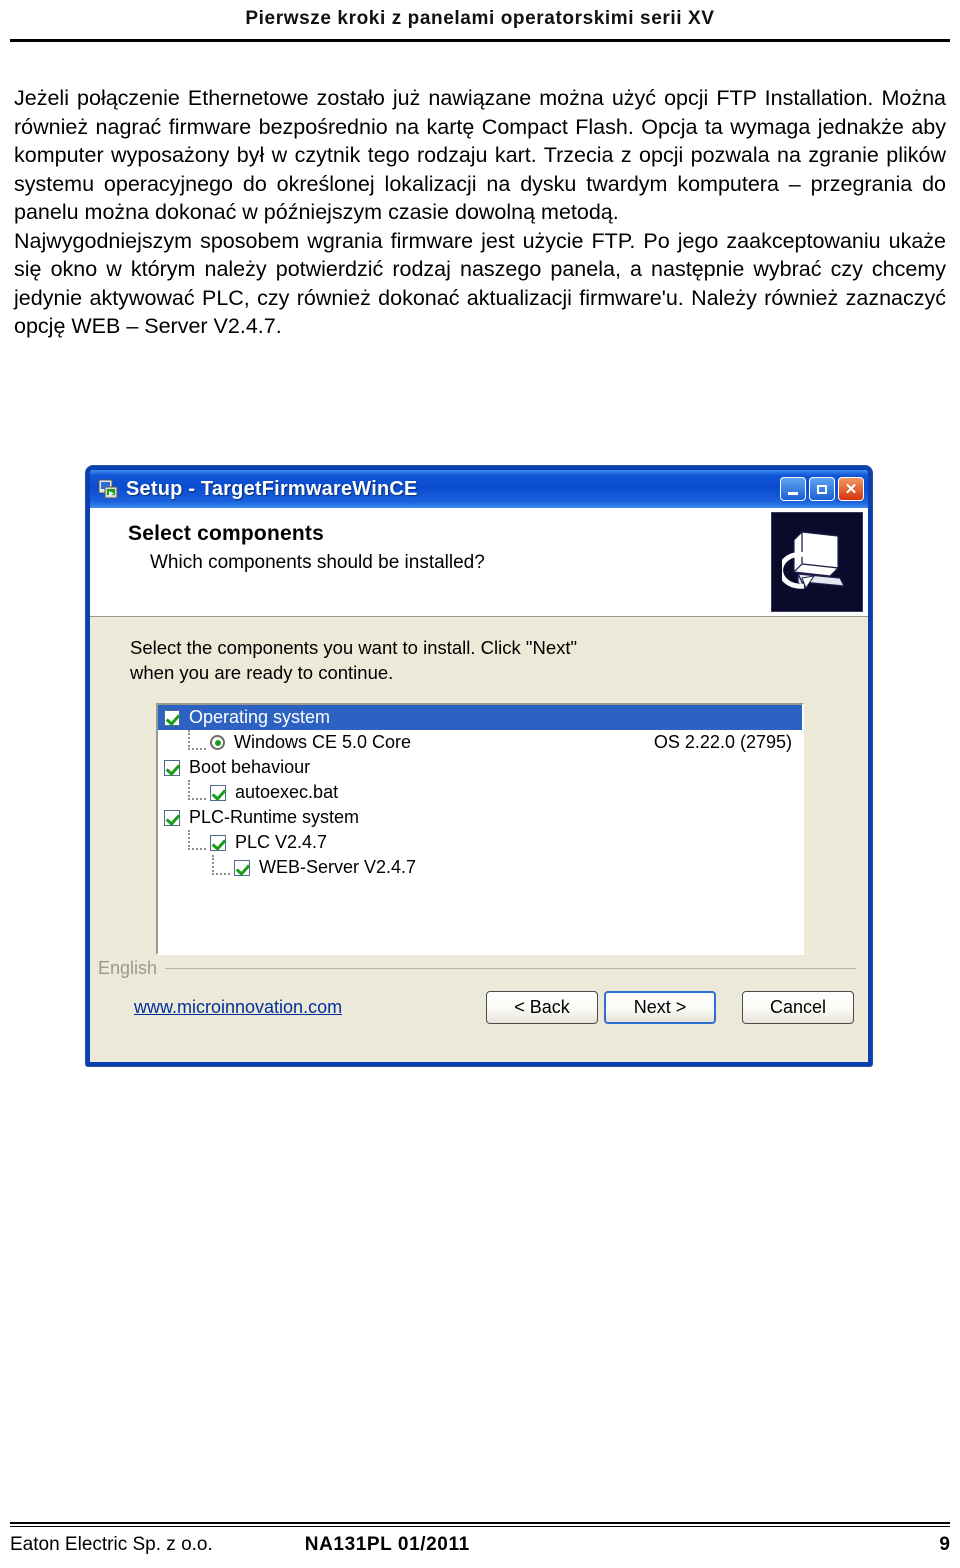 This screenshot has height=1568, width=960. What do you see at coordinates (479, 489) in the screenshot?
I see `dialog-titlebar: Setup - TargetFirmwareWinCE ✕` at bounding box center [479, 489].